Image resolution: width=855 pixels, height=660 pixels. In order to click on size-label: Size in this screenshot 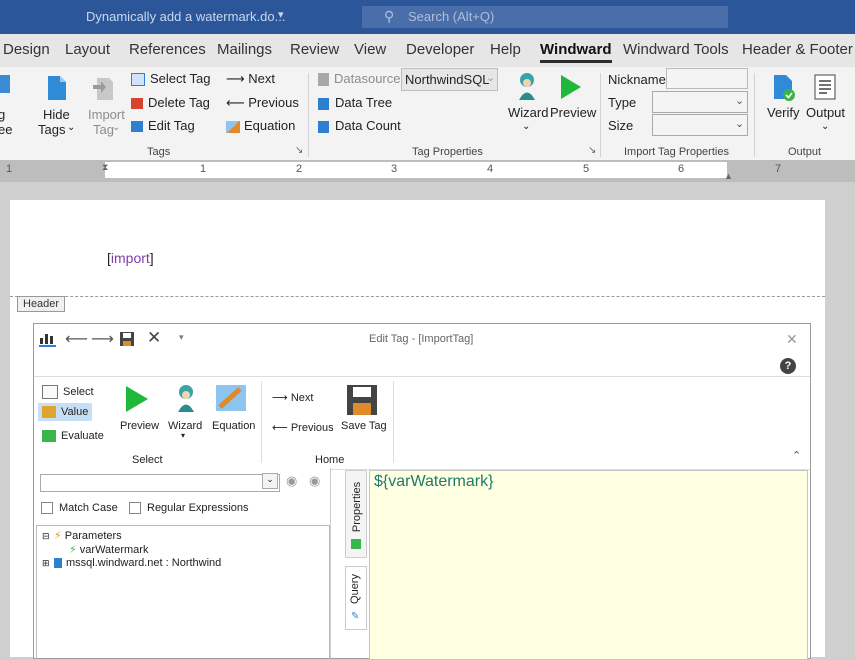, I will do `click(621, 125)`.